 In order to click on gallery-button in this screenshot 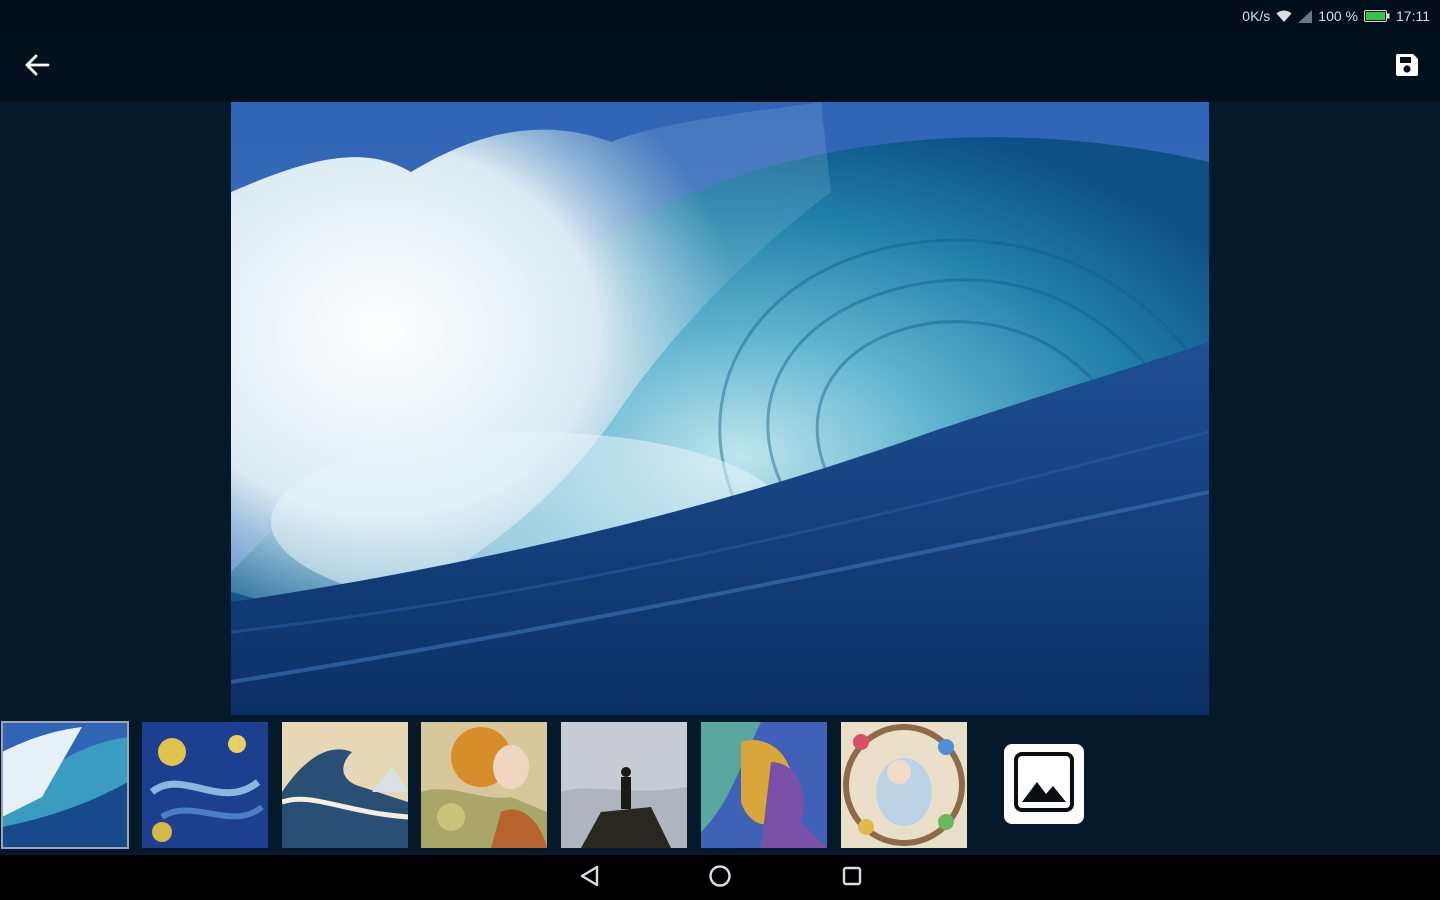, I will do `click(1044, 784)`.